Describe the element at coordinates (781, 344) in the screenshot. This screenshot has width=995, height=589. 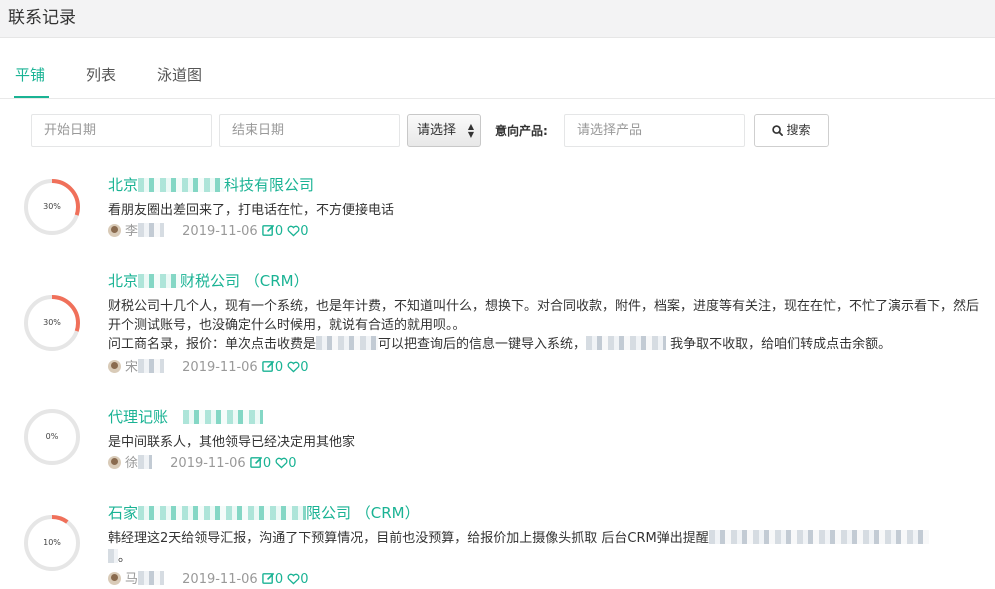
I see `description-line: 我争取不收取，给咱们转成点击余额。` at that location.